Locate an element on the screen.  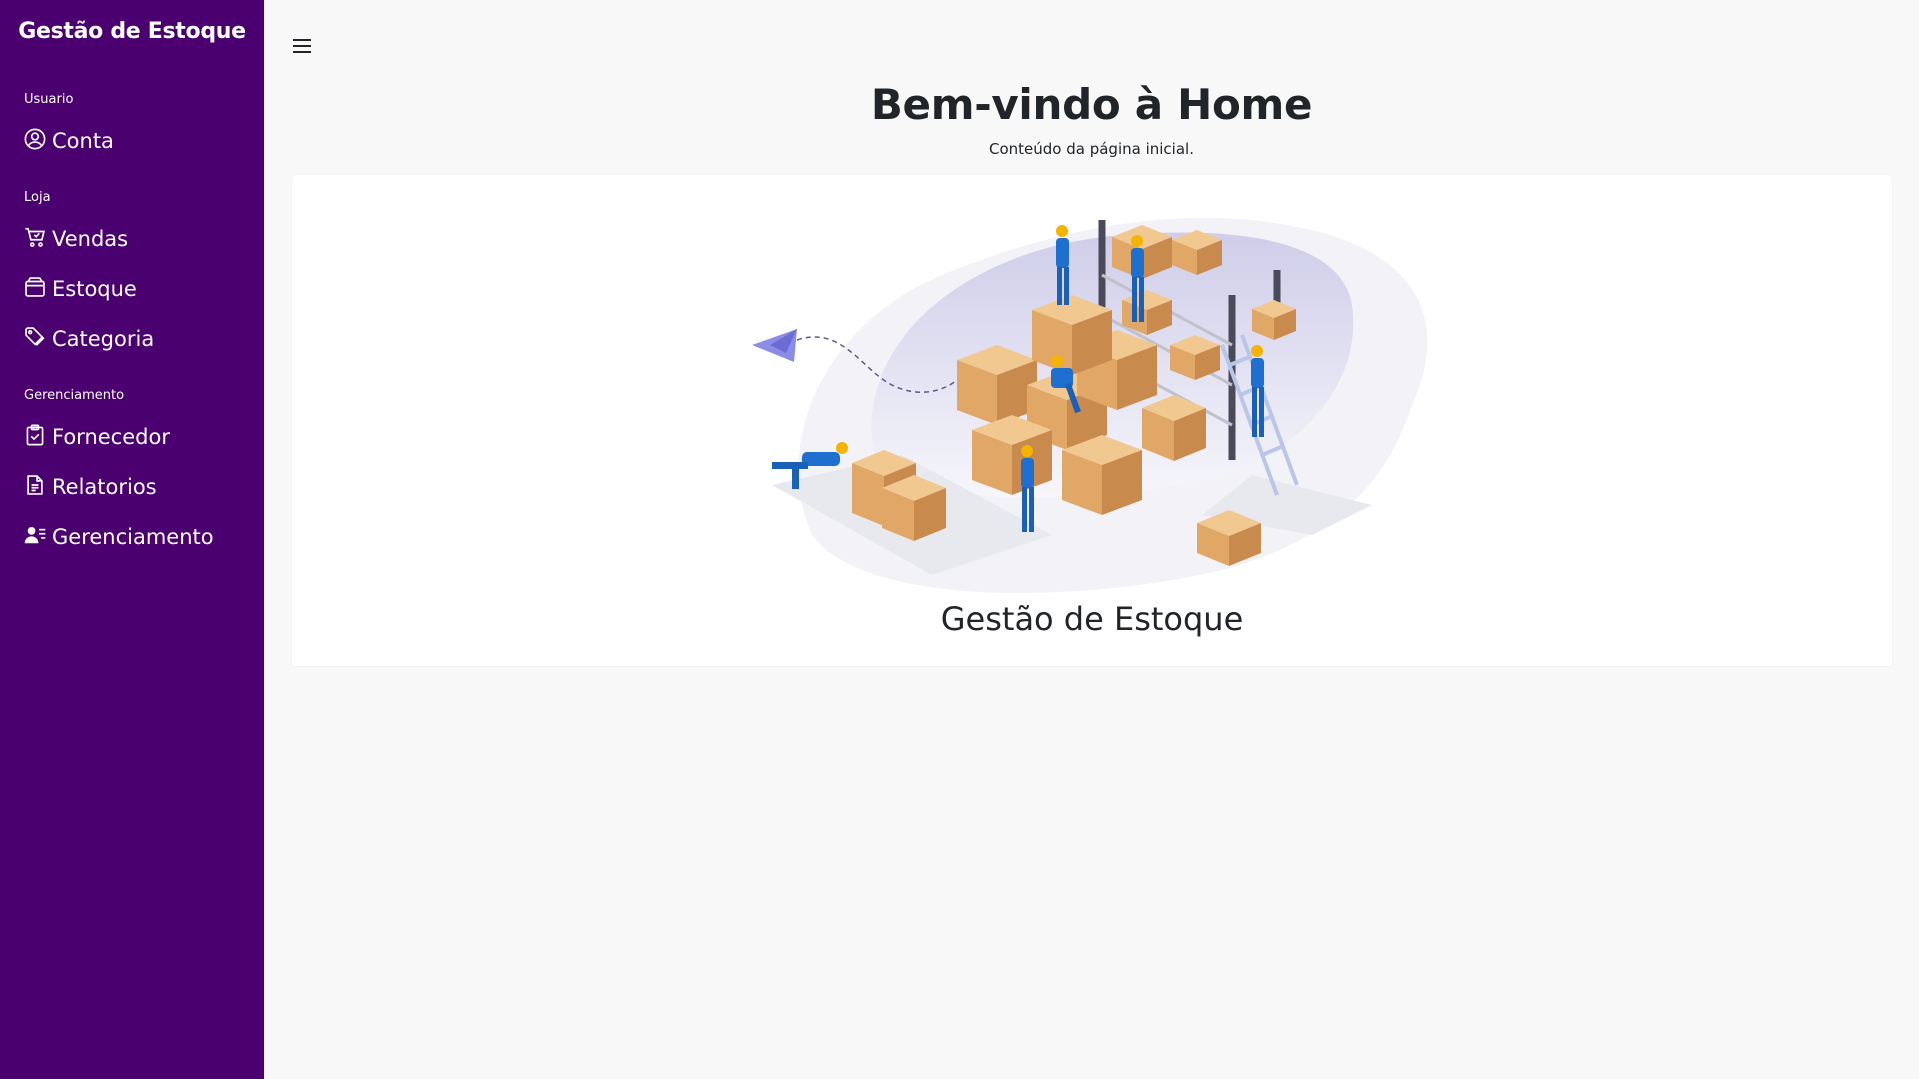
sidebar-item-label: Estoque is located at coordinates (94, 289).